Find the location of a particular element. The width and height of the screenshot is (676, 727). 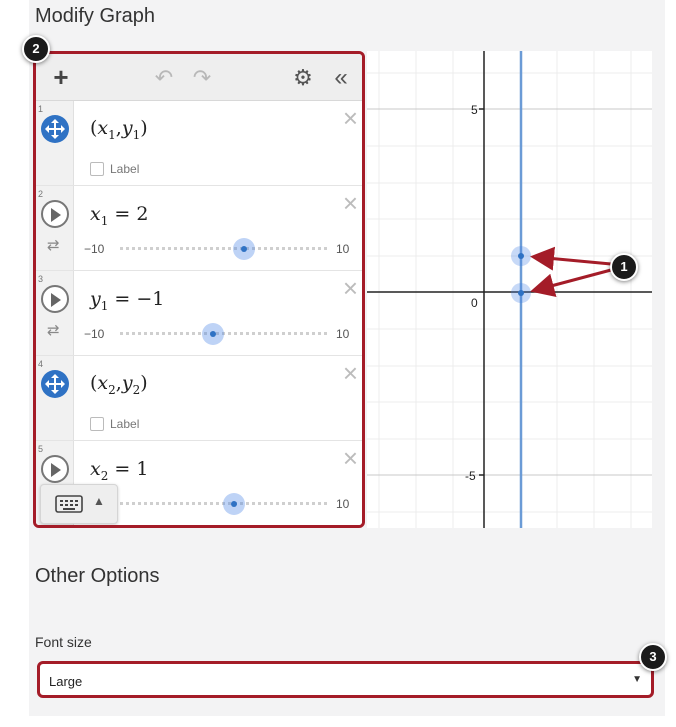

expression-gutter: 2 ⇄ is located at coordinates (55, 228).